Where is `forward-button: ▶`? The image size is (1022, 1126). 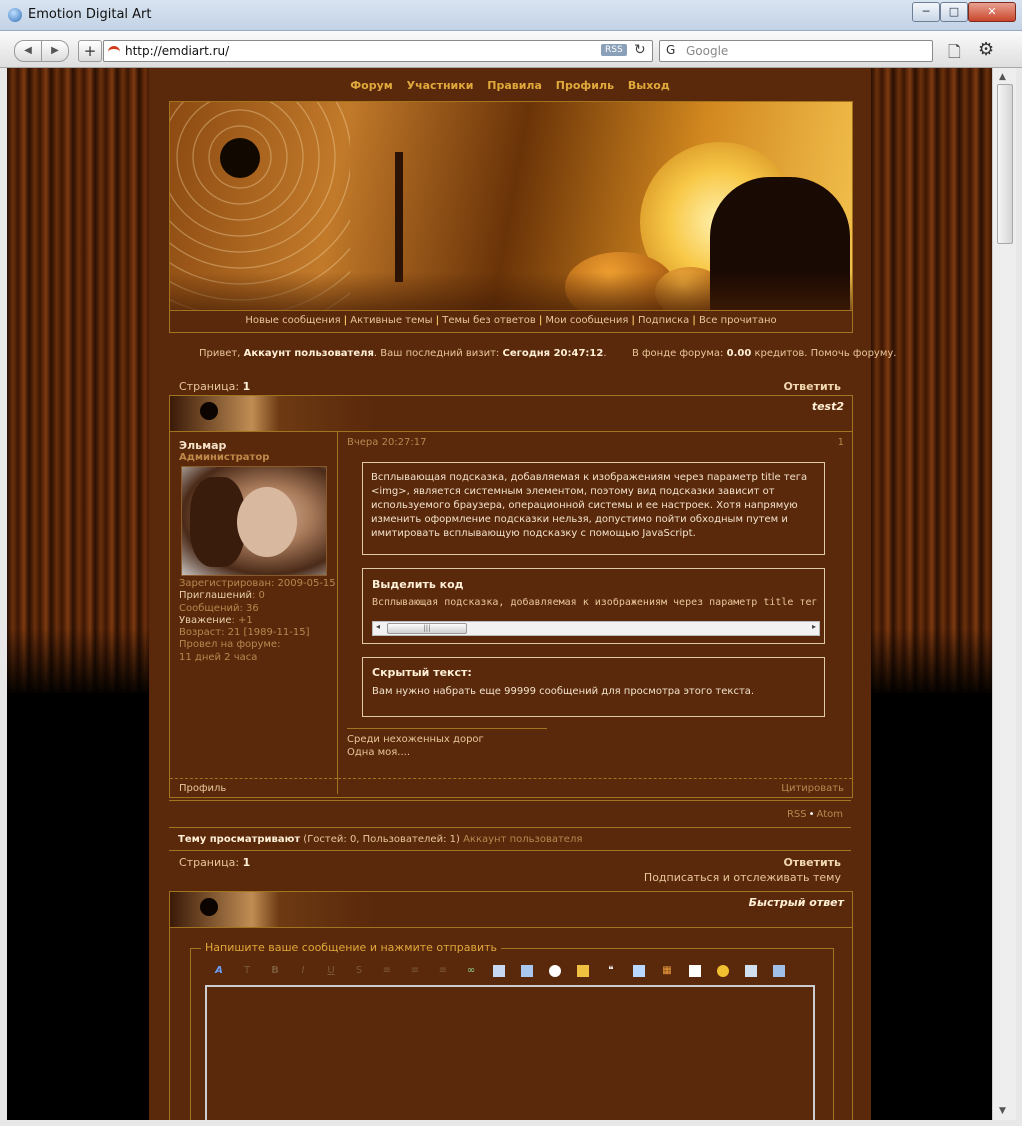
forward-button: ▶ is located at coordinates (55, 51).